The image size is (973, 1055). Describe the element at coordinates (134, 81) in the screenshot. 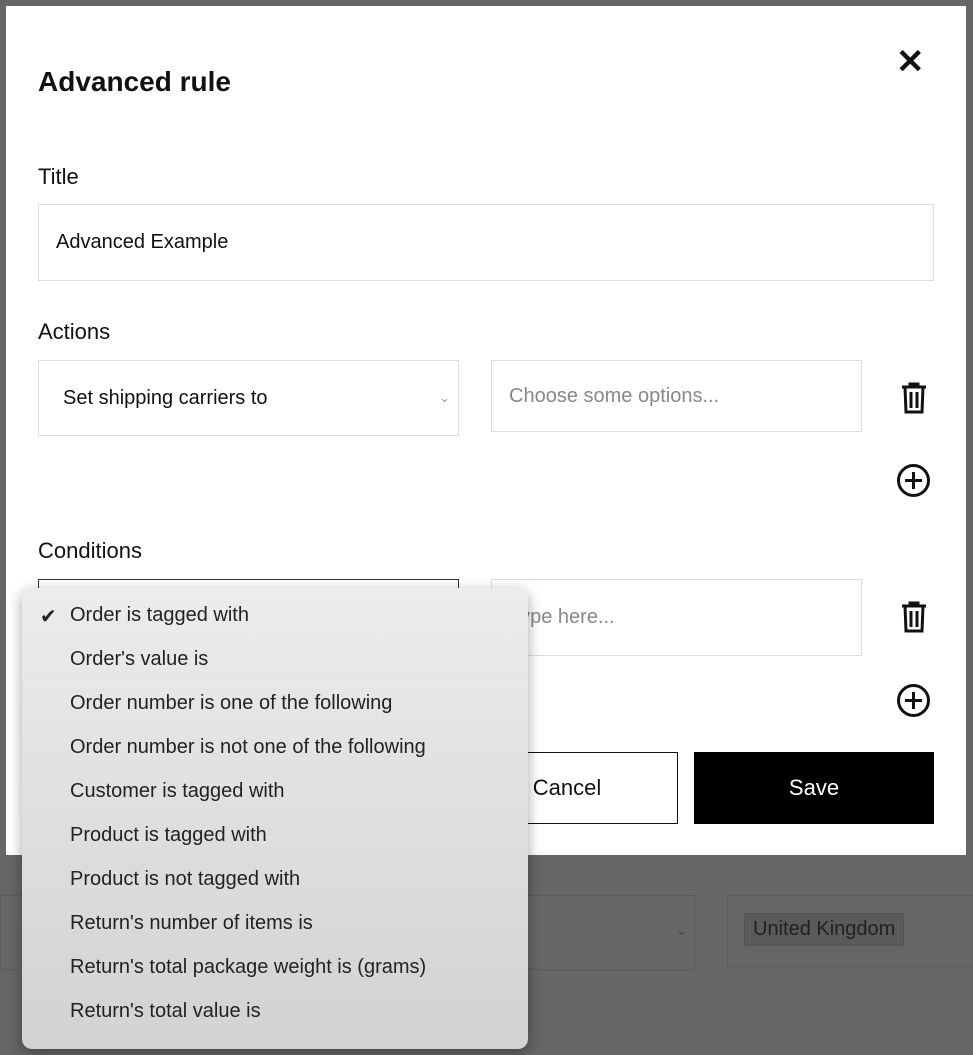

I see `modal-title: Advanced rule` at that location.